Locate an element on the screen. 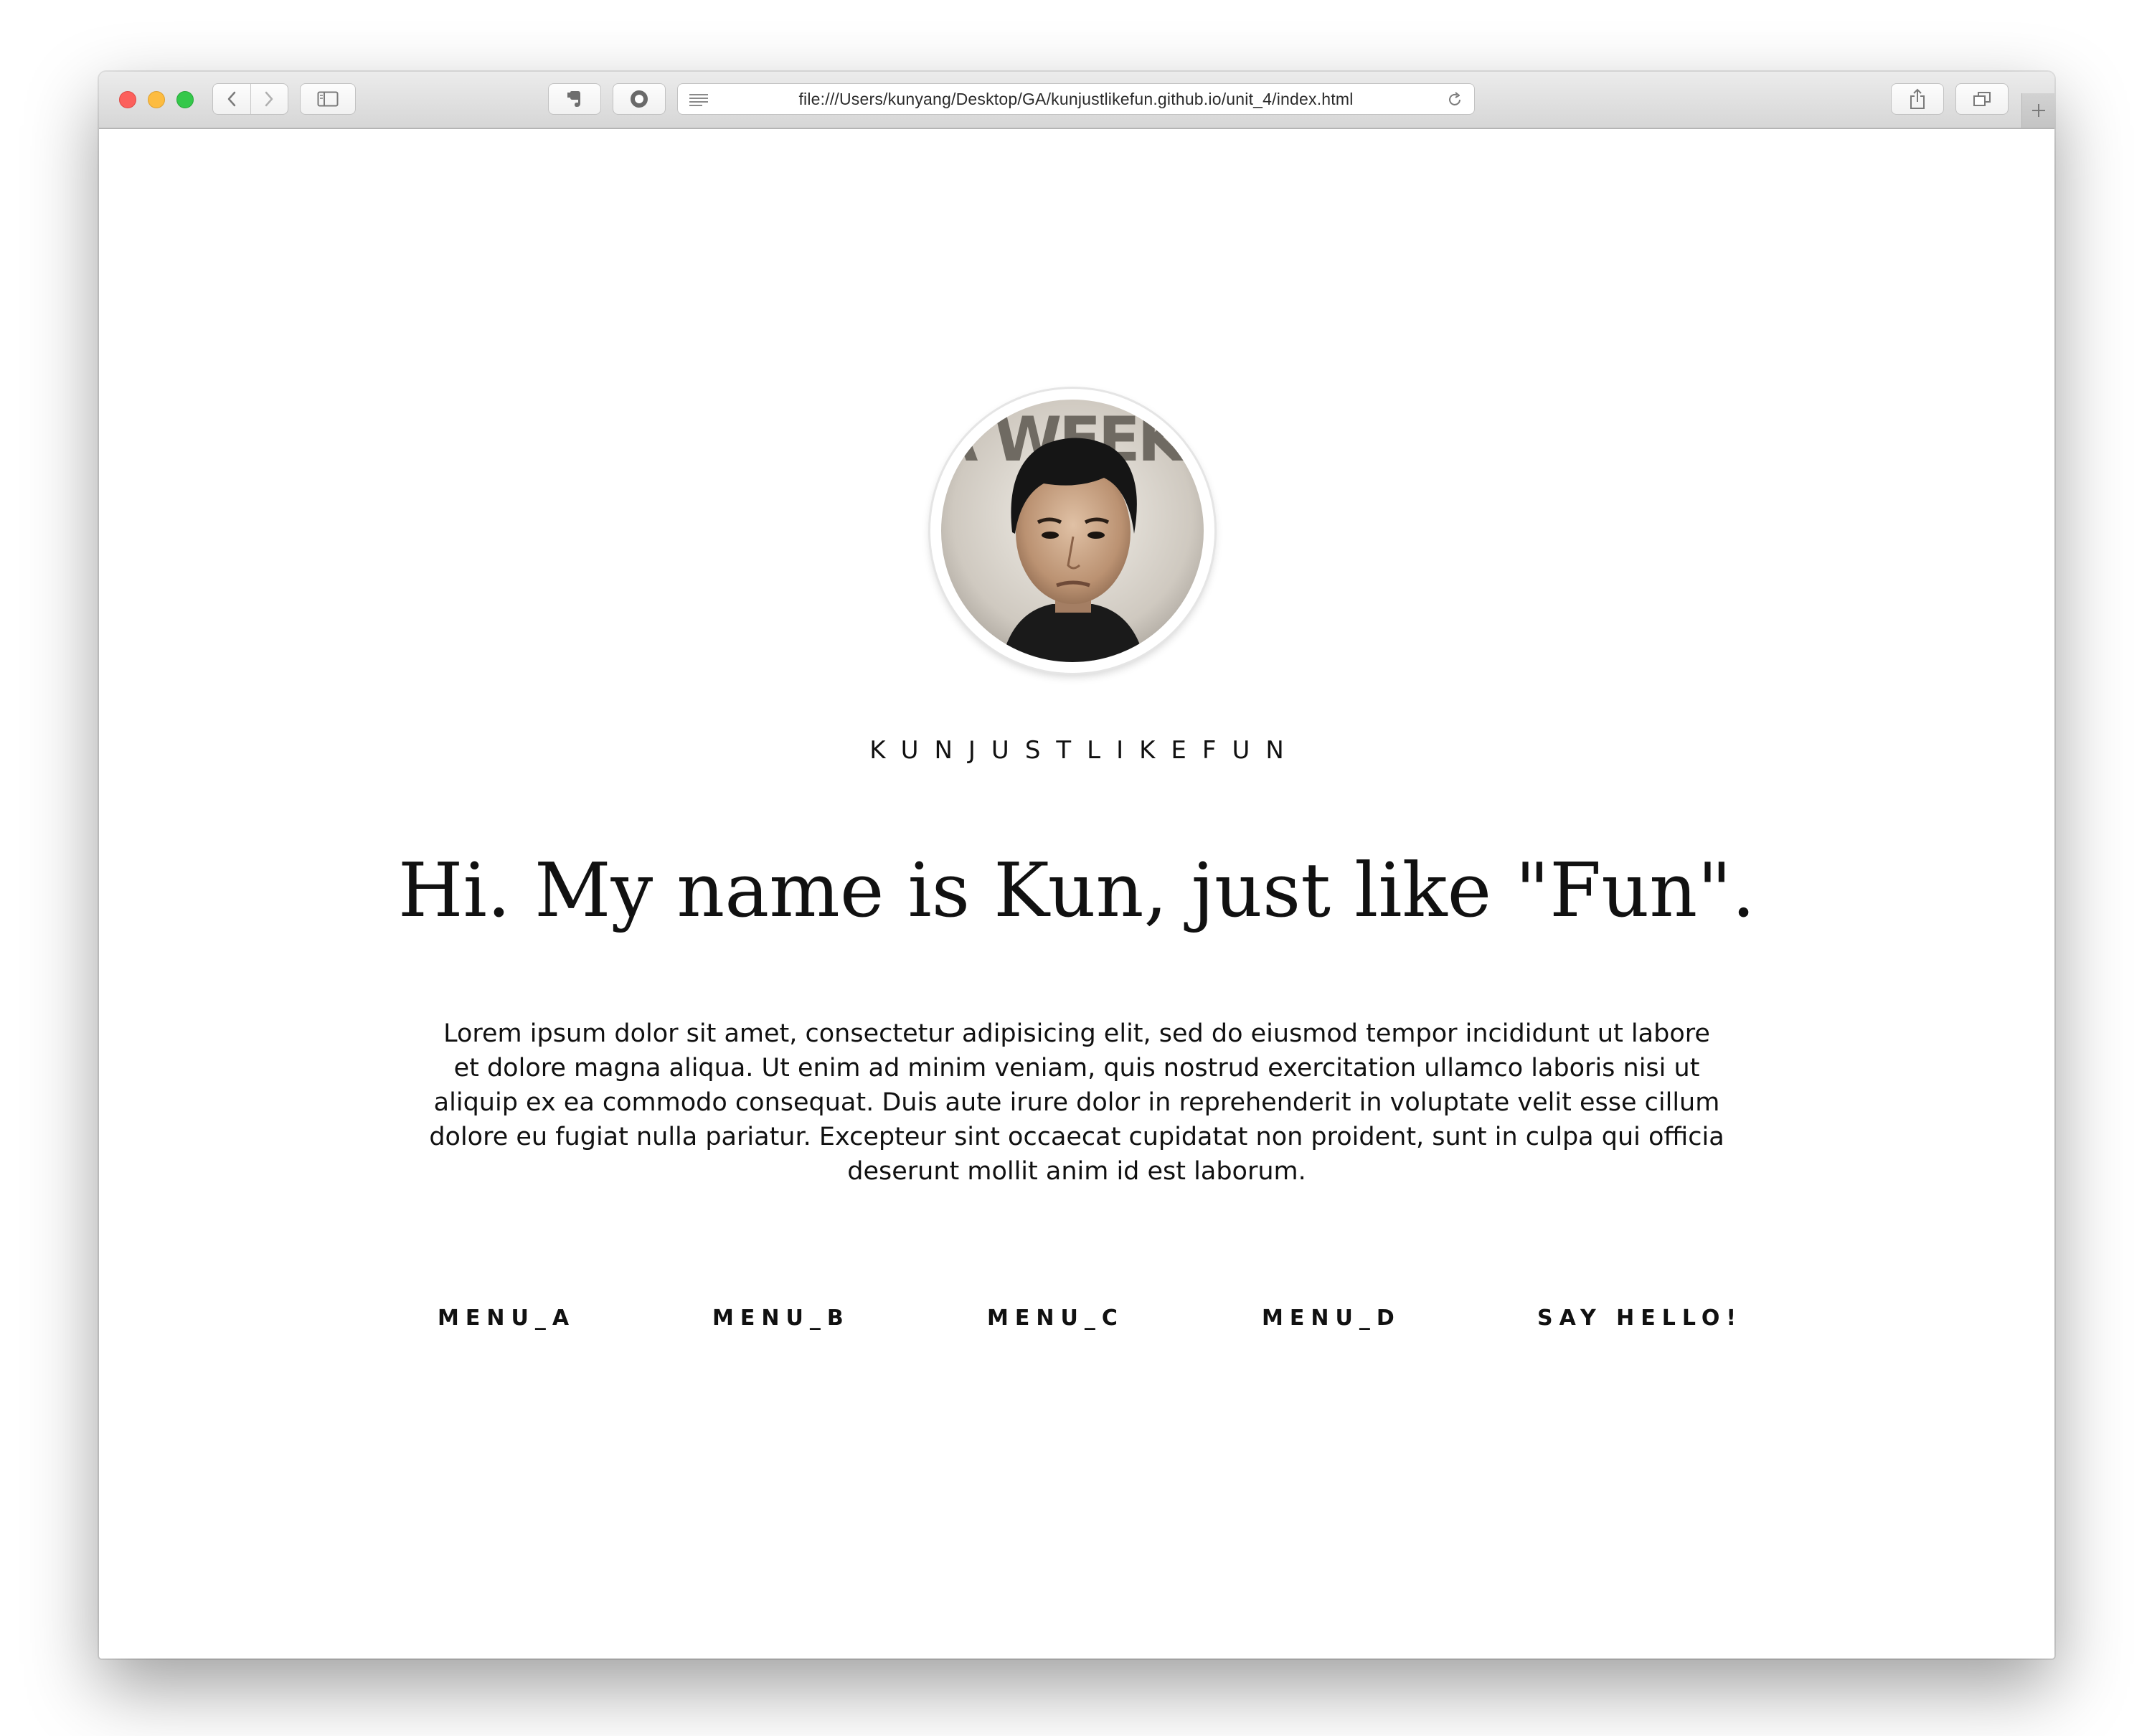 The height and width of the screenshot is (1736, 2152). zoom-window-button is located at coordinates (185, 99).